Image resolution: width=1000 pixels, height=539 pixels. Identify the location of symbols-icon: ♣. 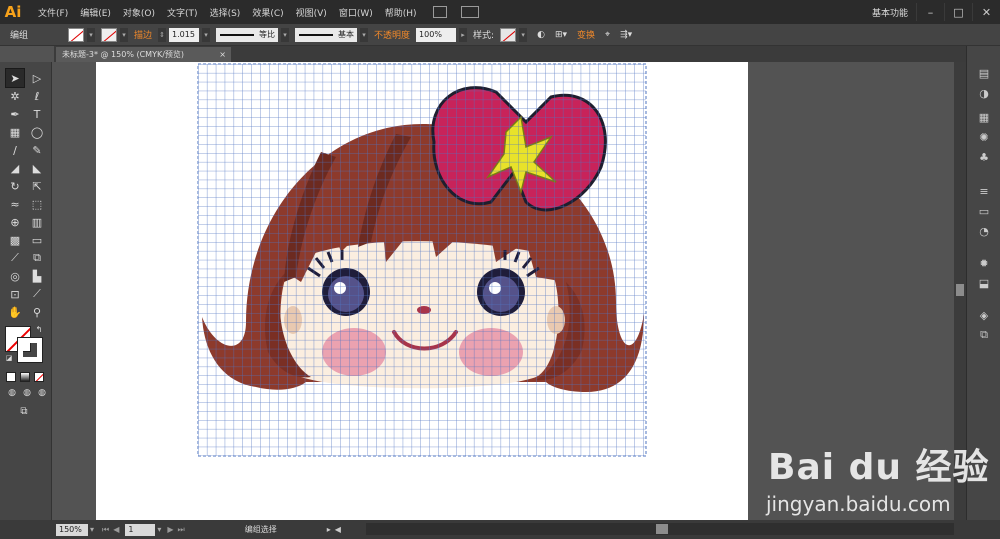
(984, 157).